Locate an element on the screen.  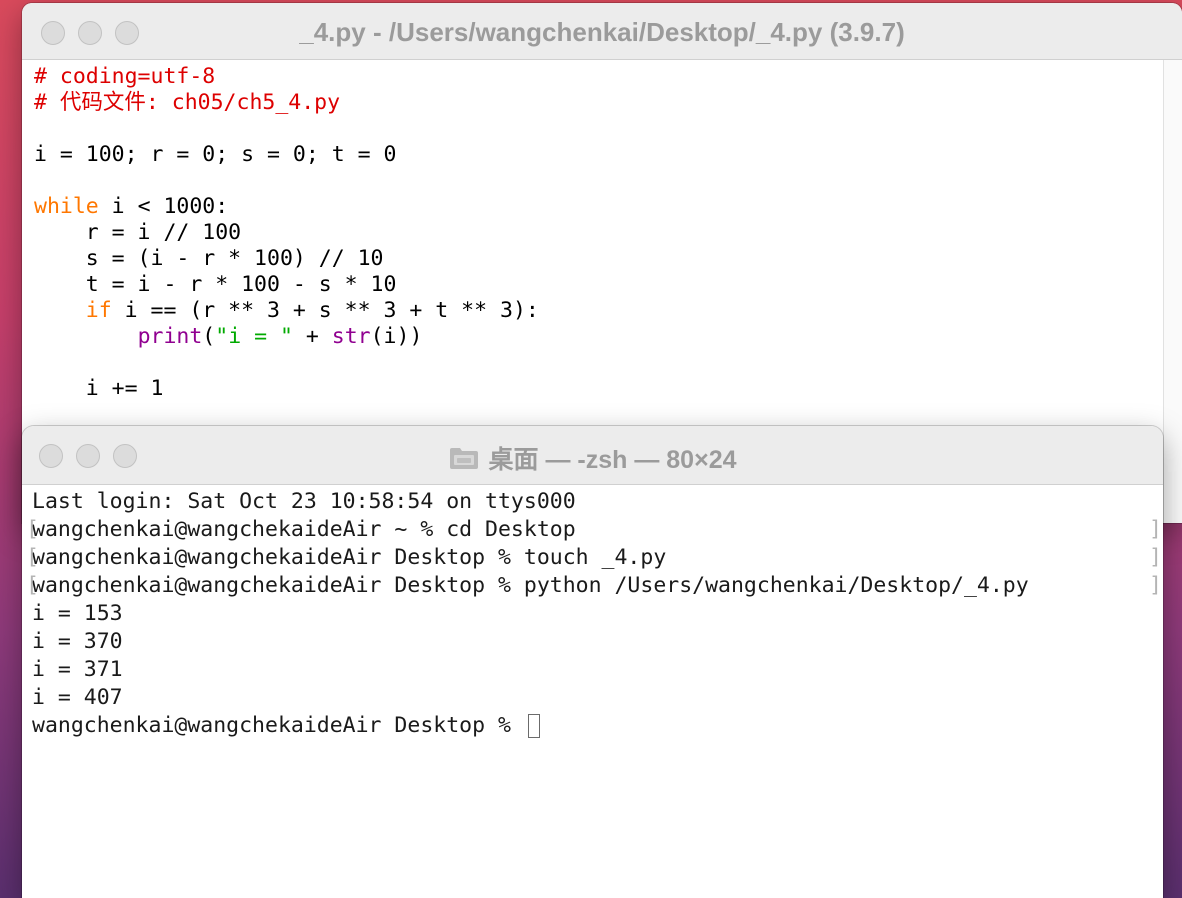
builtin-print: print is located at coordinates (170, 336).